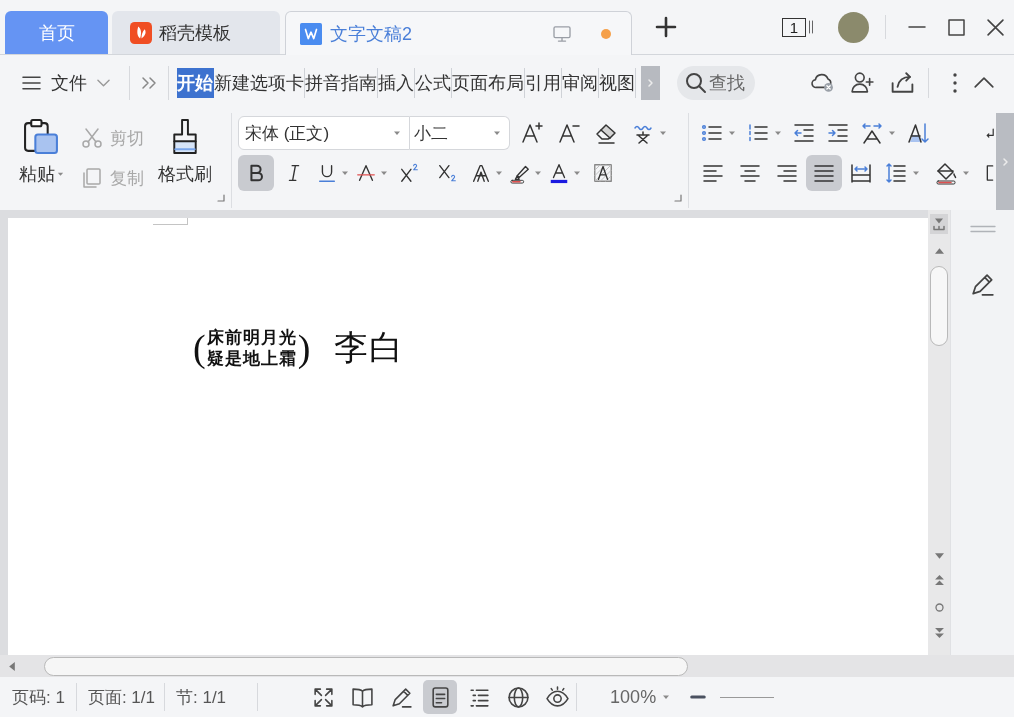 The image size is (1014, 717). Describe the element at coordinates (251, 358) in the screenshot. I see `poem-line: 疑是地上霜` at that location.